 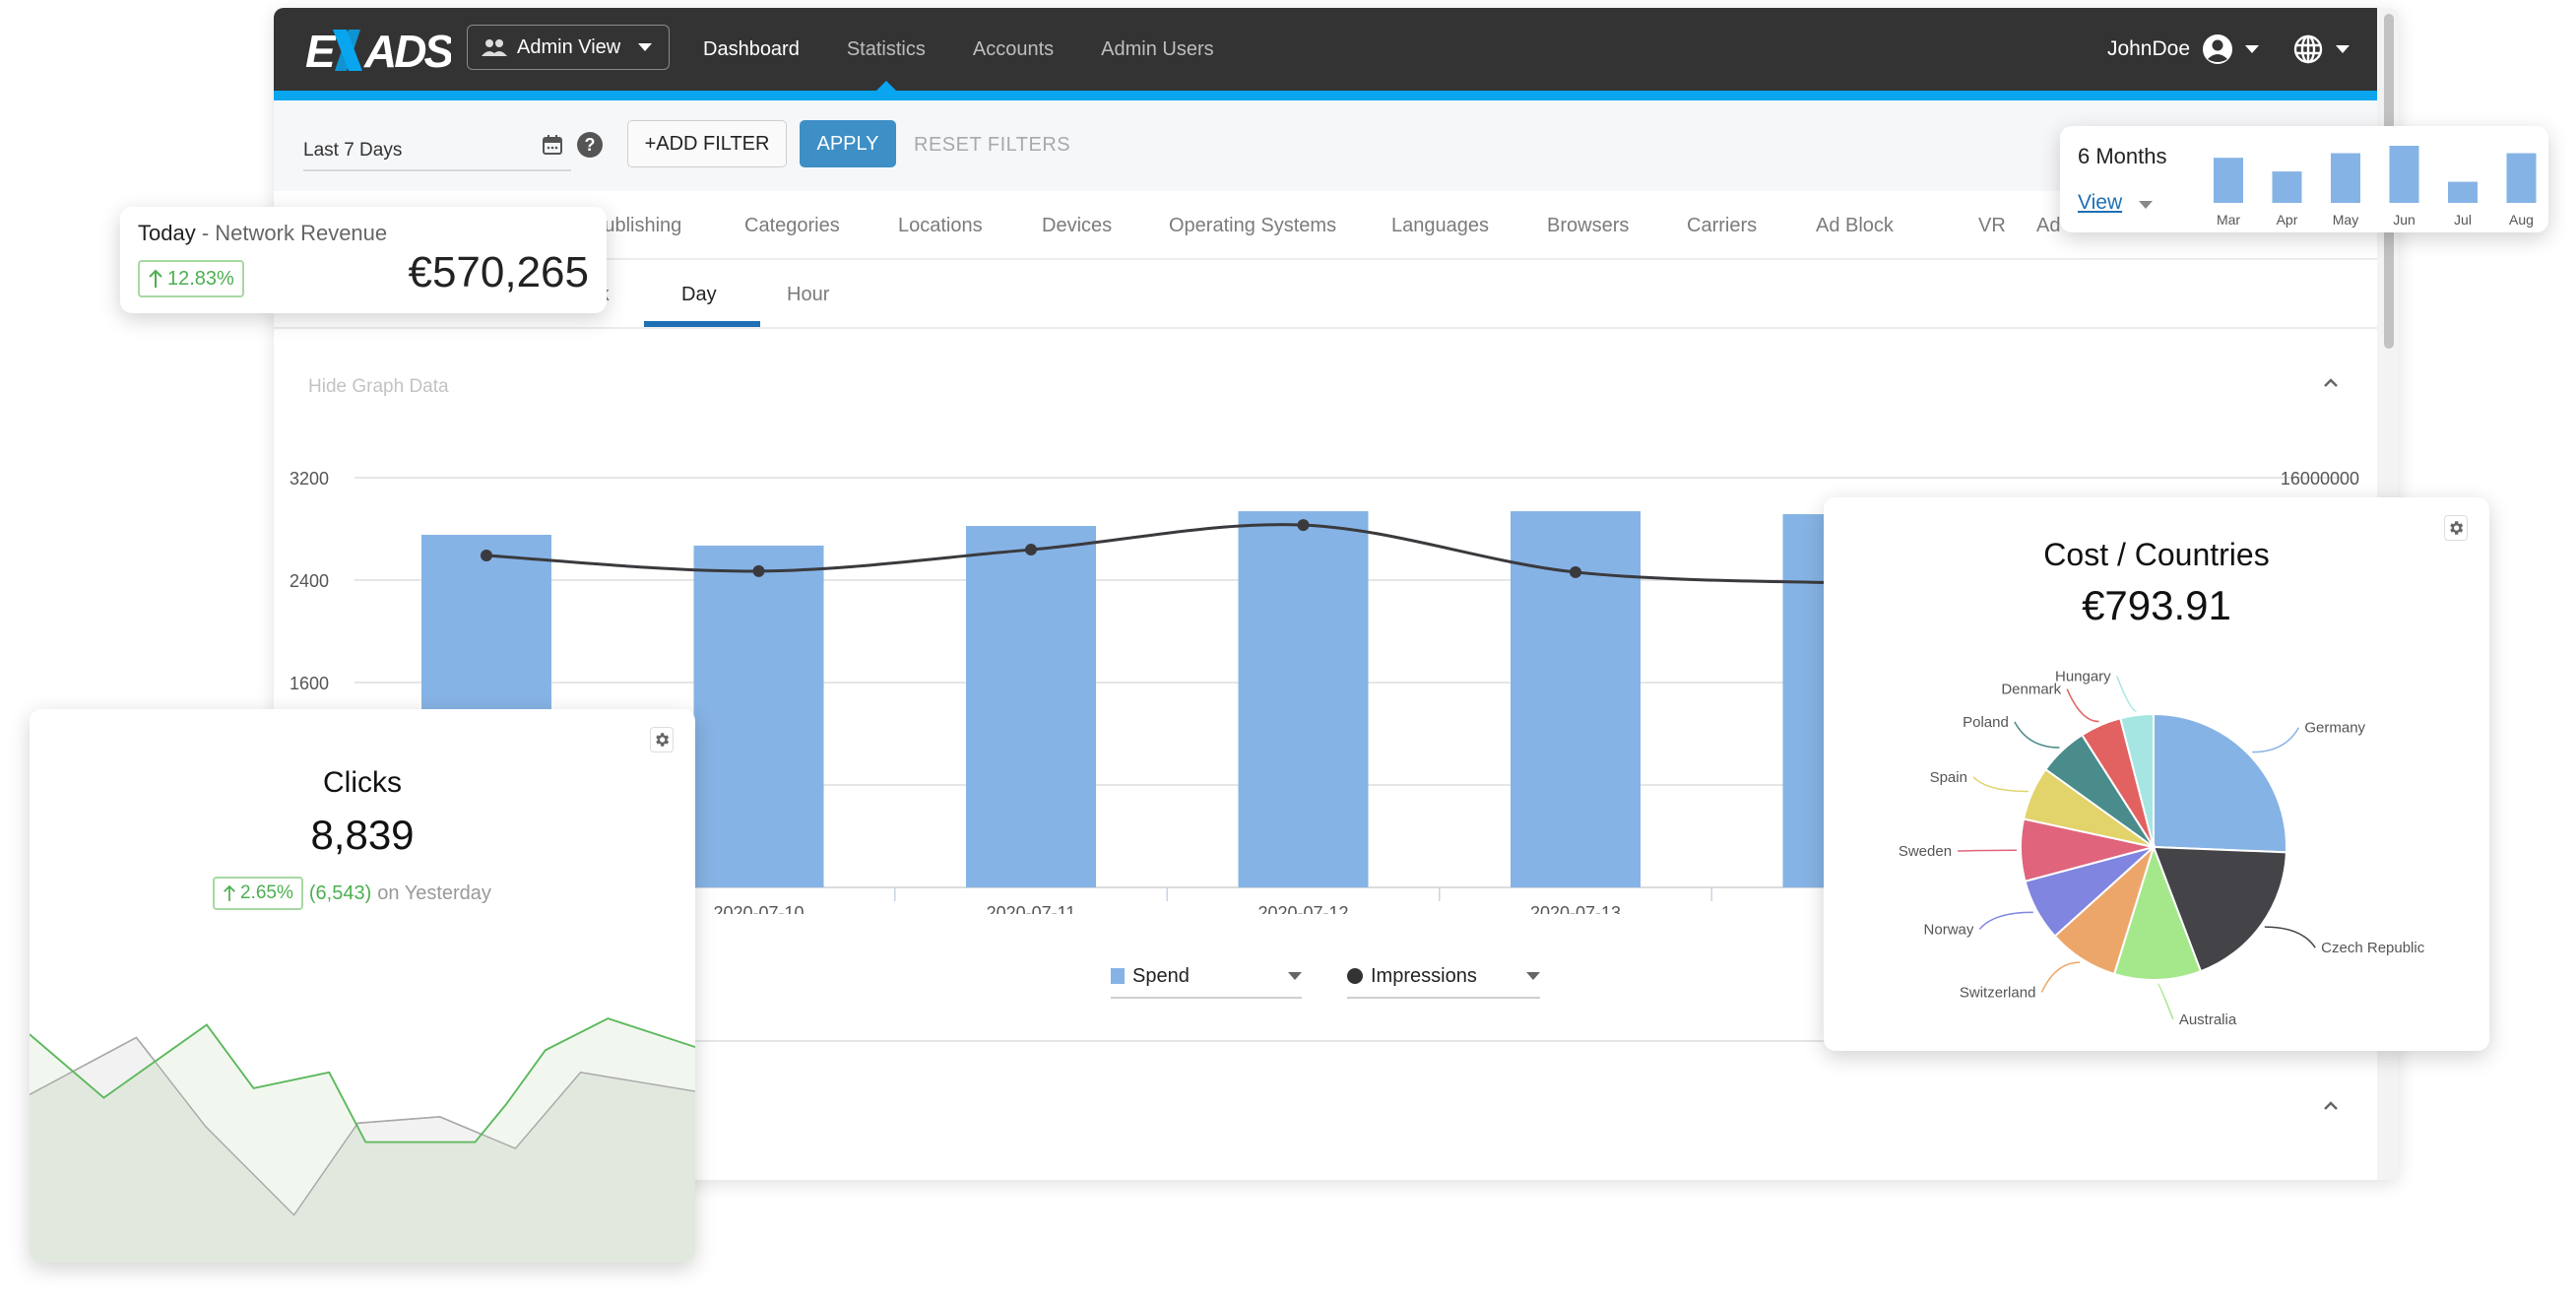 I want to click on tab-vr: VR, so click(x=1992, y=226).